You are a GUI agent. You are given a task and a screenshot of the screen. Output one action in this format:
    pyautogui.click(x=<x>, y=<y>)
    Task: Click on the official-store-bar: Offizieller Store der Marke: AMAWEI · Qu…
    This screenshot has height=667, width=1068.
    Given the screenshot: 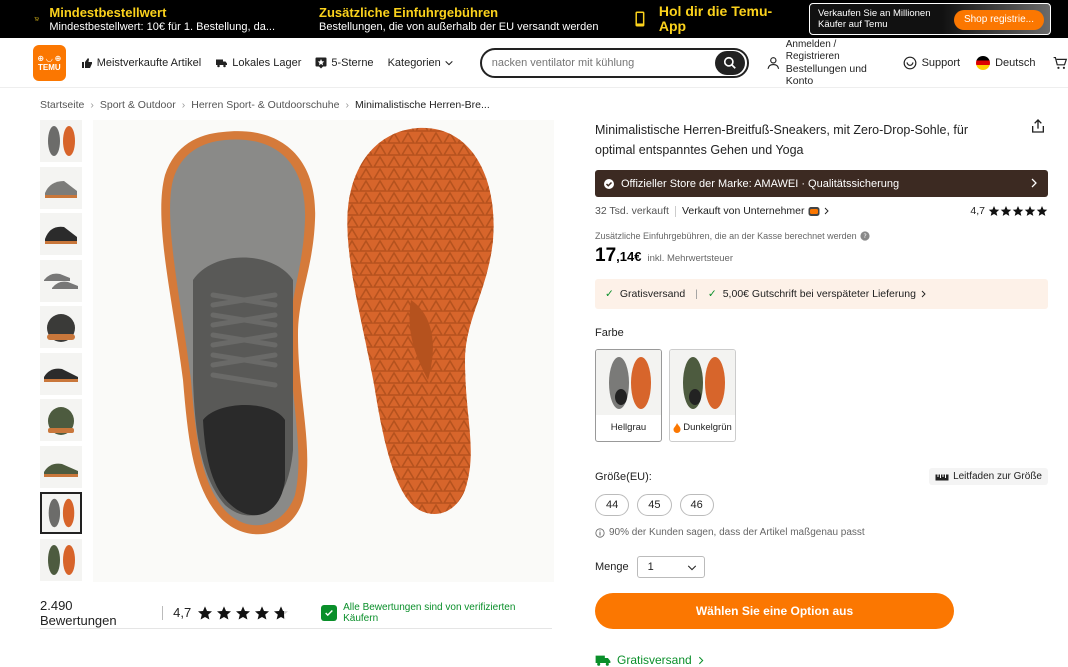 What is the action you would take?
    pyautogui.click(x=821, y=183)
    